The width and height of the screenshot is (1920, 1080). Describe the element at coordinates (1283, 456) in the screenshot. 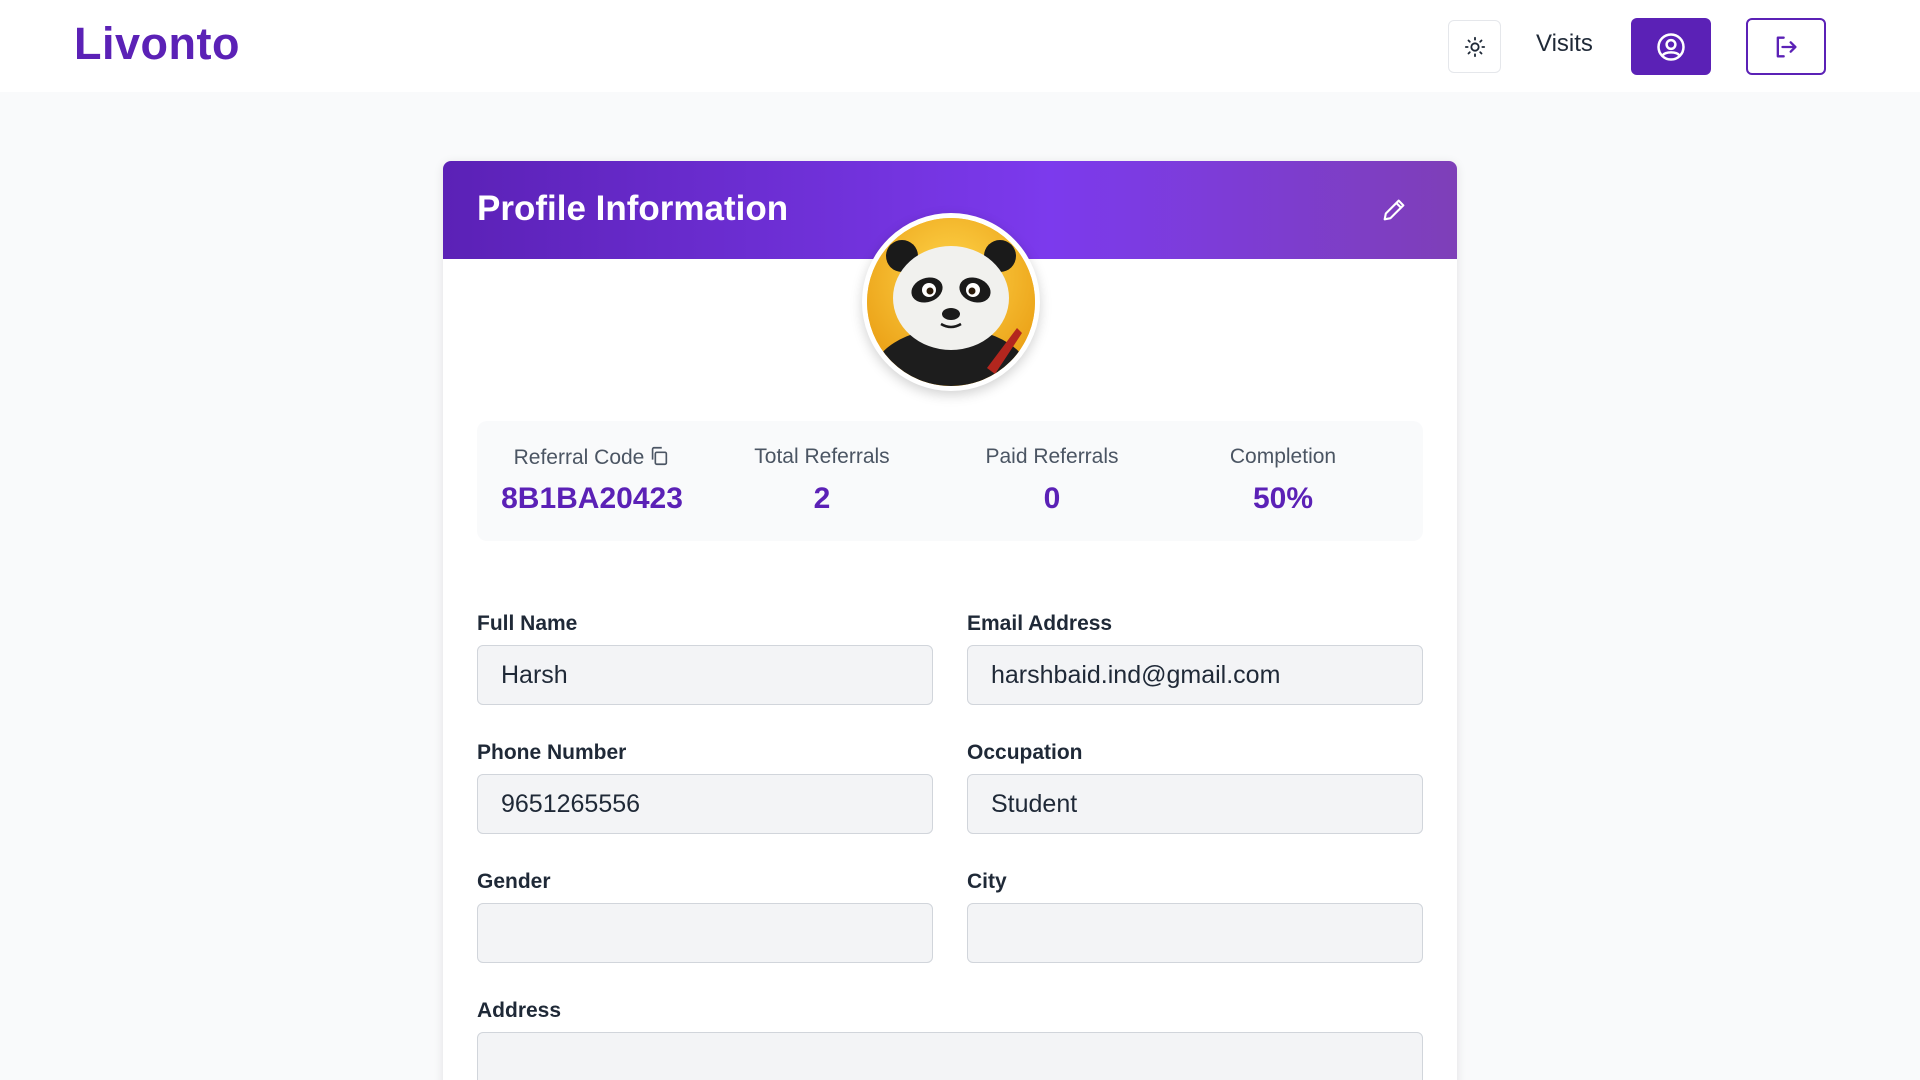

I see `stat-label: Completion` at that location.